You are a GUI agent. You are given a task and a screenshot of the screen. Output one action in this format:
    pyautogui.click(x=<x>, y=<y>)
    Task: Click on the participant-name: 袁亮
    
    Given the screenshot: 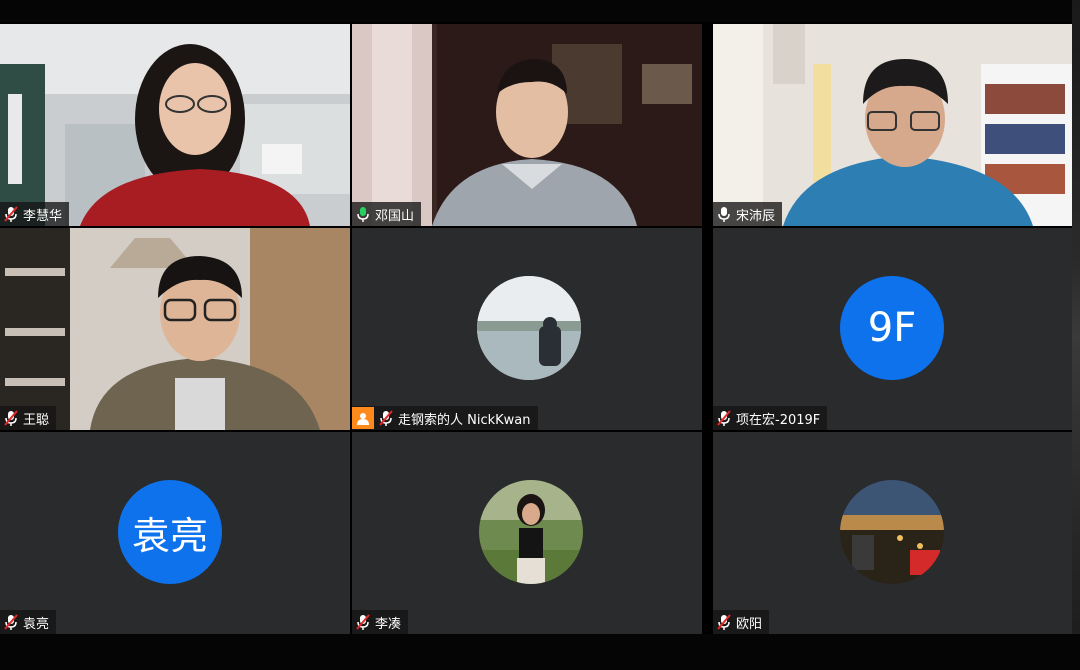 What is the action you would take?
    pyautogui.click(x=36, y=624)
    